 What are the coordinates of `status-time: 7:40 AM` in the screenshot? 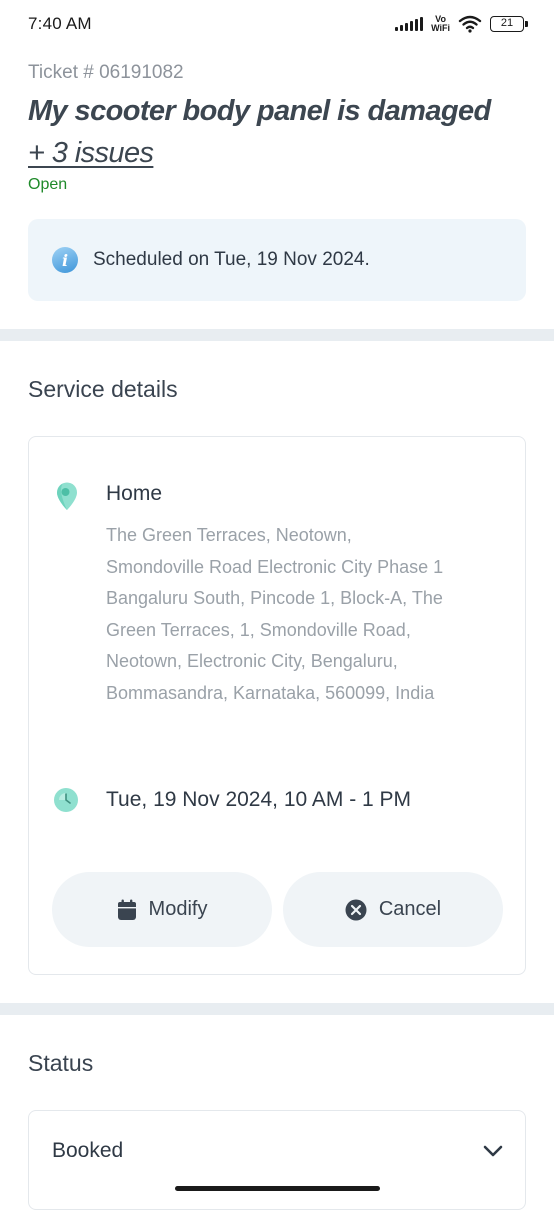 It's located at (60, 23).